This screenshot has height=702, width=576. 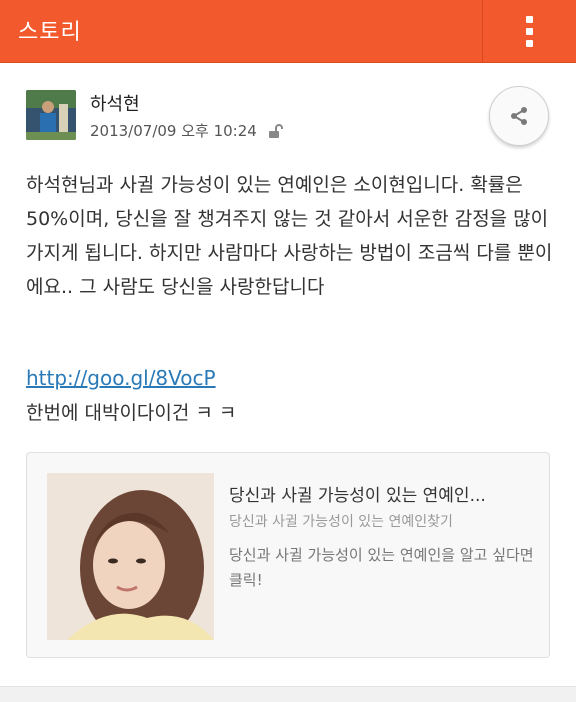 What do you see at coordinates (130, 556) in the screenshot?
I see `card-thumbnail` at bounding box center [130, 556].